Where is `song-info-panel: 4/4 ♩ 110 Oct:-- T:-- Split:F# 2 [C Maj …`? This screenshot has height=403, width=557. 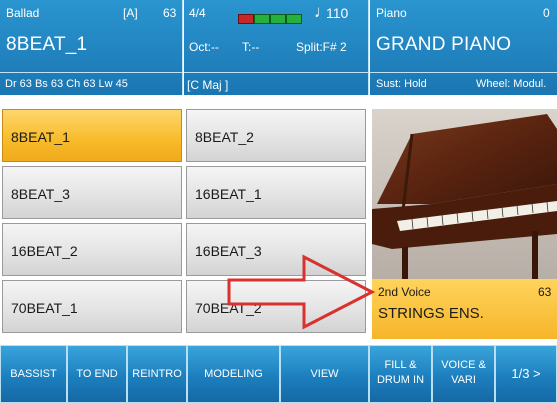 song-info-panel: 4/4 ♩ 110 Oct:-- T:-- Split:F# 2 [C Maj … is located at coordinates (276, 47).